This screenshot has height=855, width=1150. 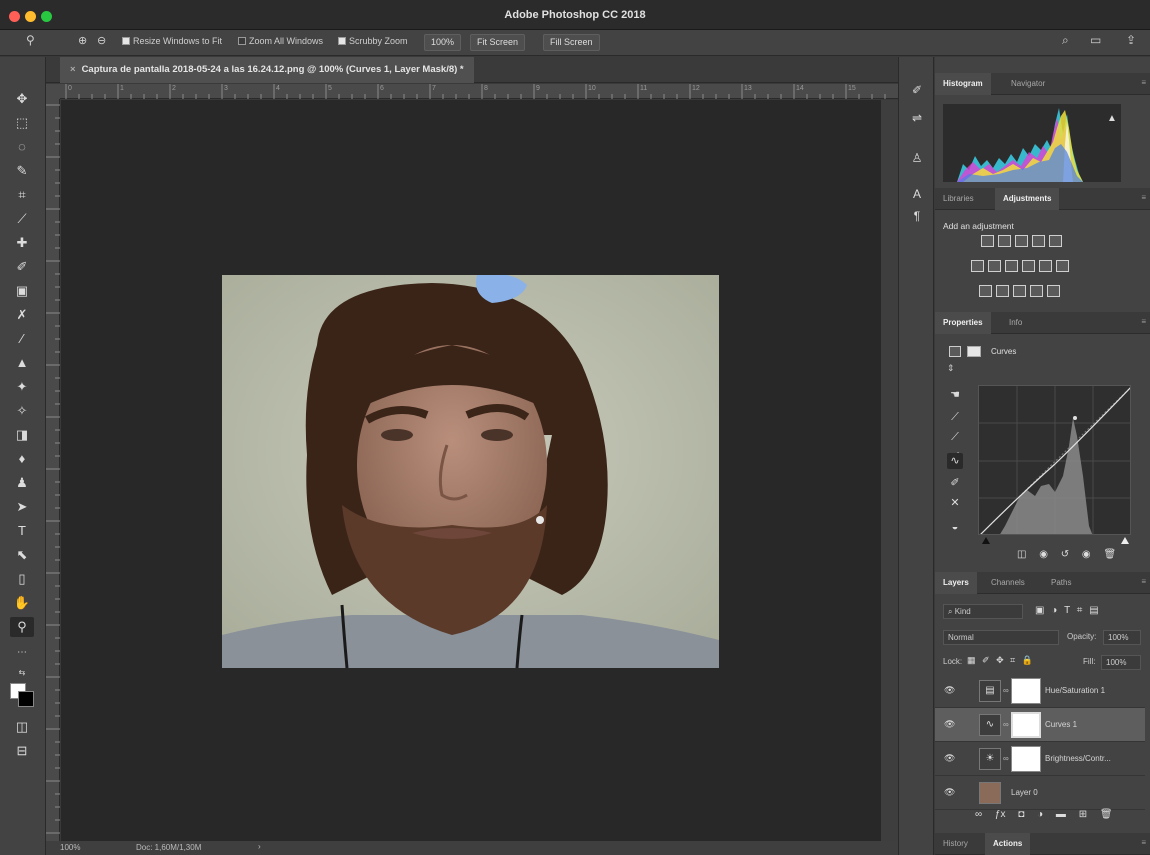 I want to click on adjustments-panel-menu-icon: ≡, so click(x=1143, y=197).